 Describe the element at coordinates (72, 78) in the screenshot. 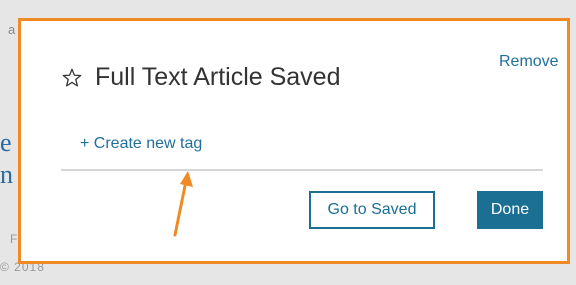

I see `star-outline-icon` at that location.